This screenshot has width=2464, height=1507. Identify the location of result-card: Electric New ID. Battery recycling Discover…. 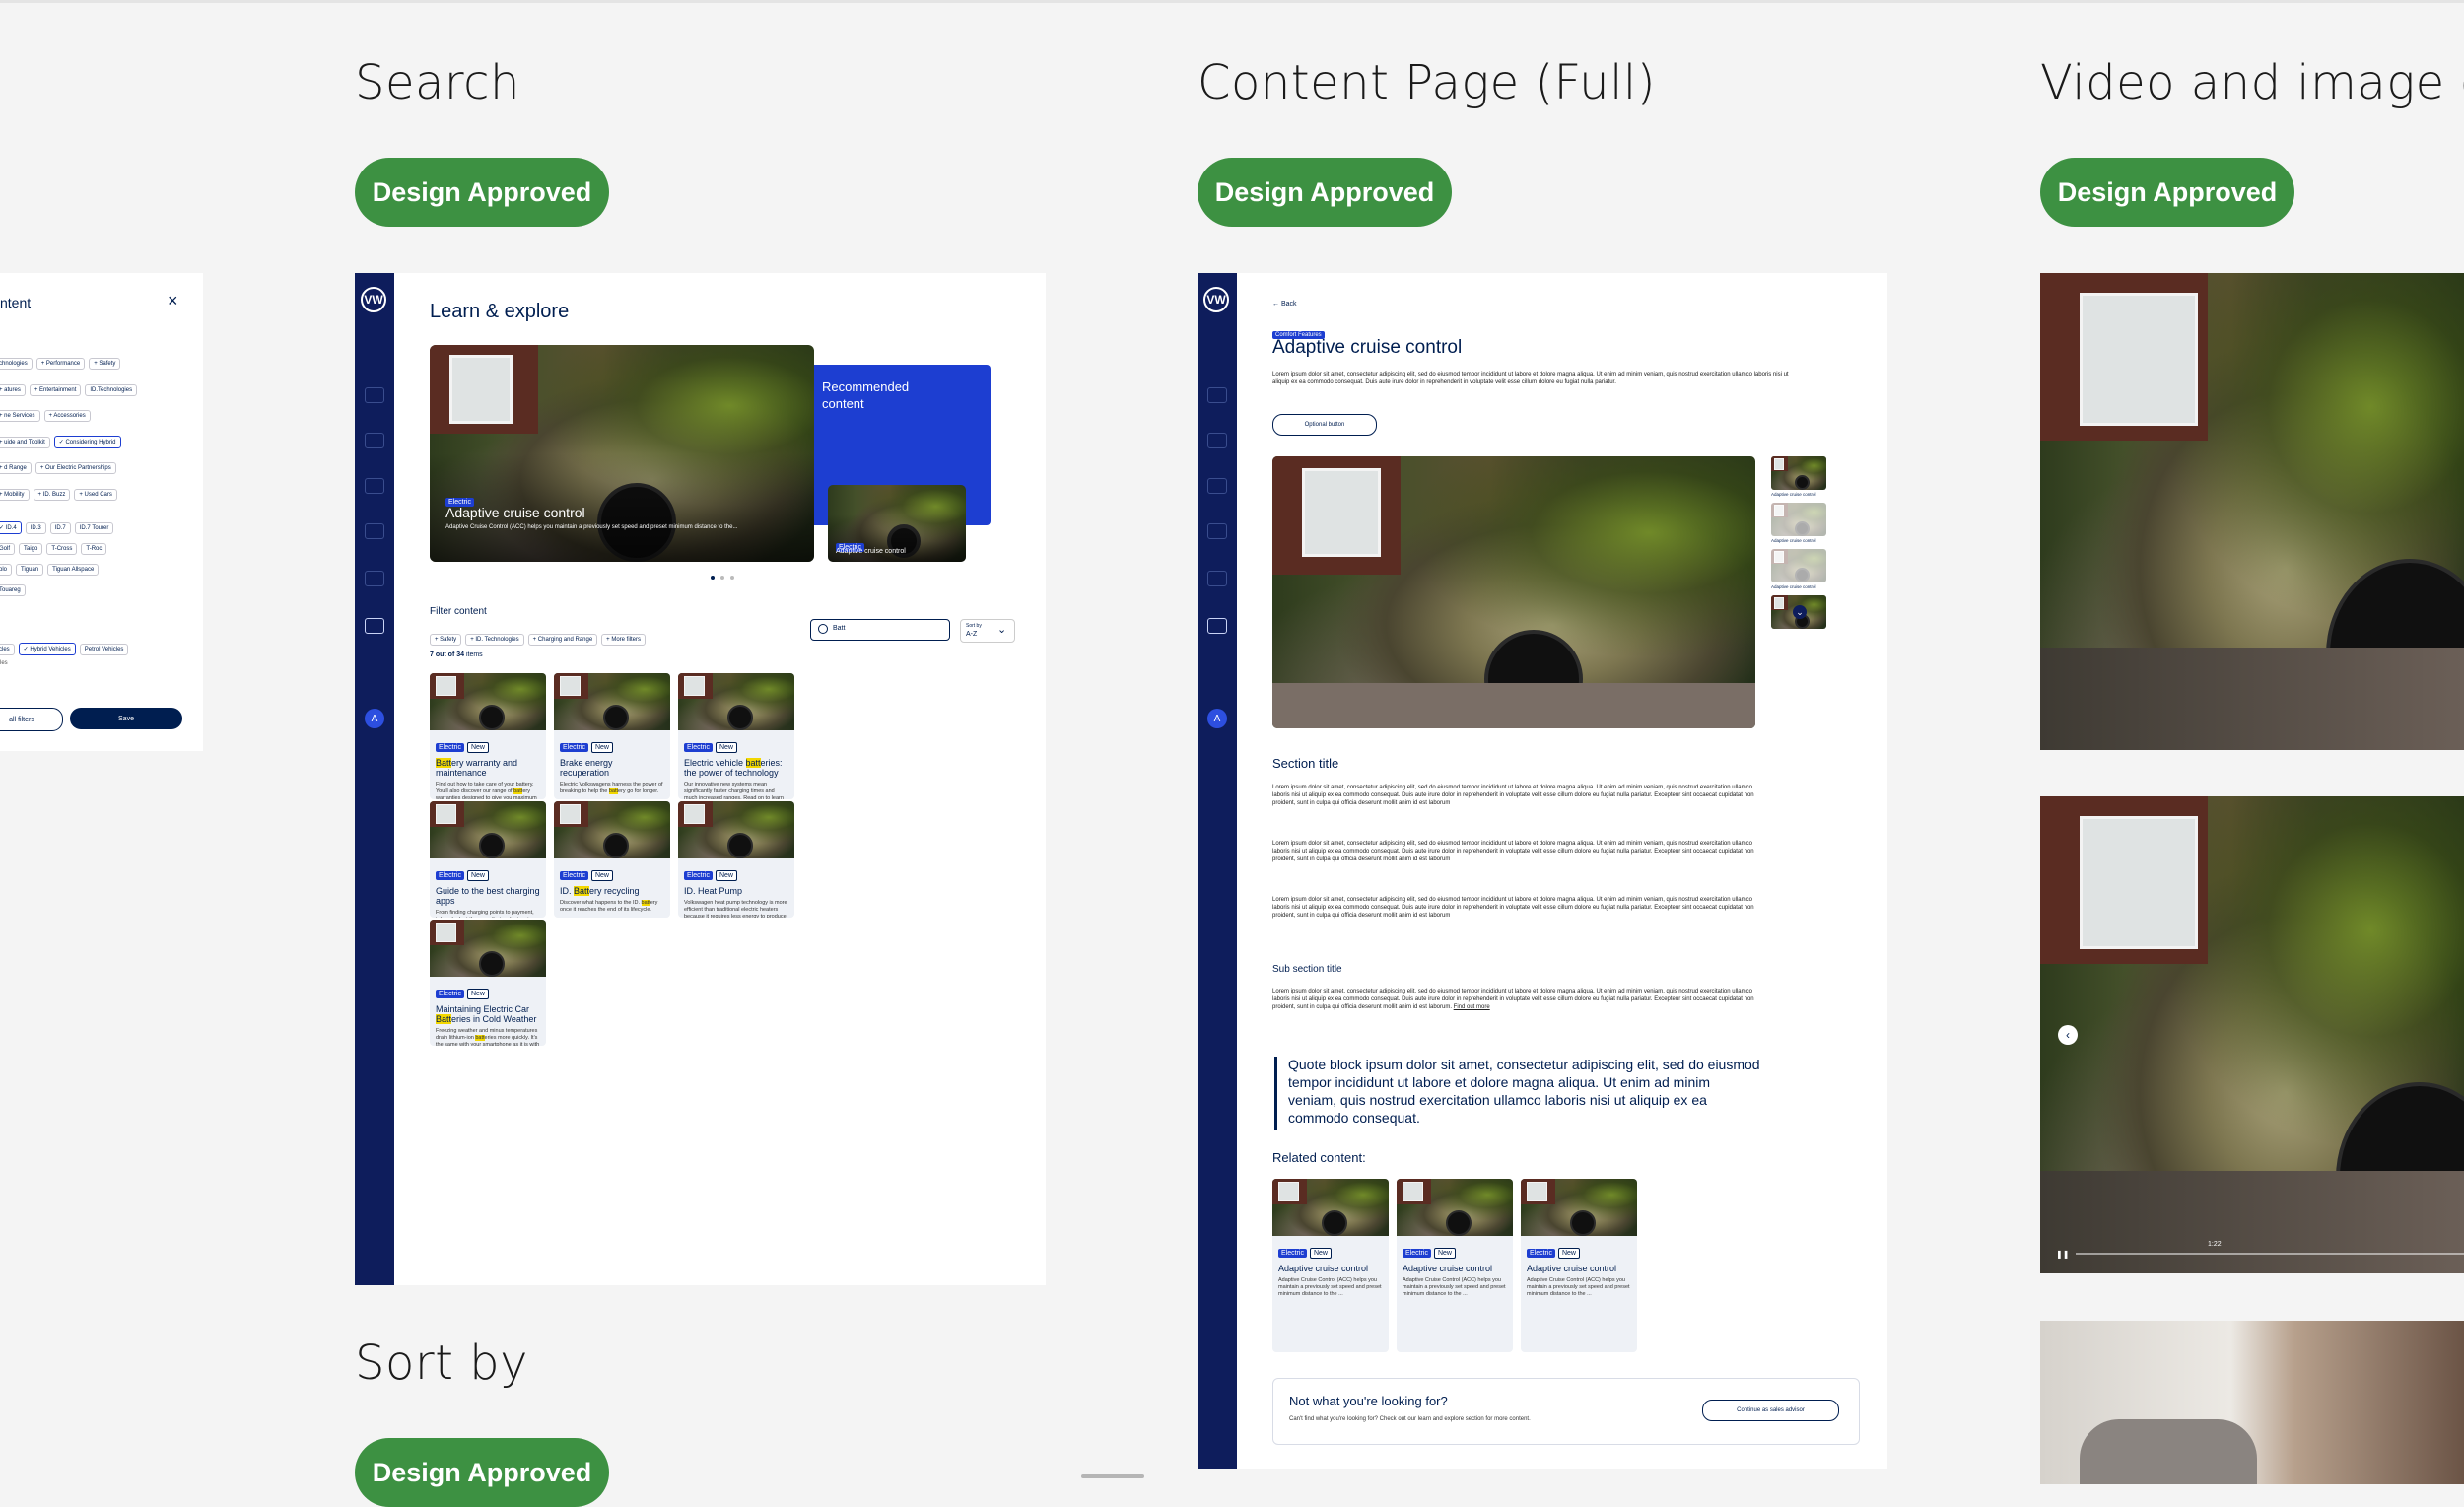
(612, 859).